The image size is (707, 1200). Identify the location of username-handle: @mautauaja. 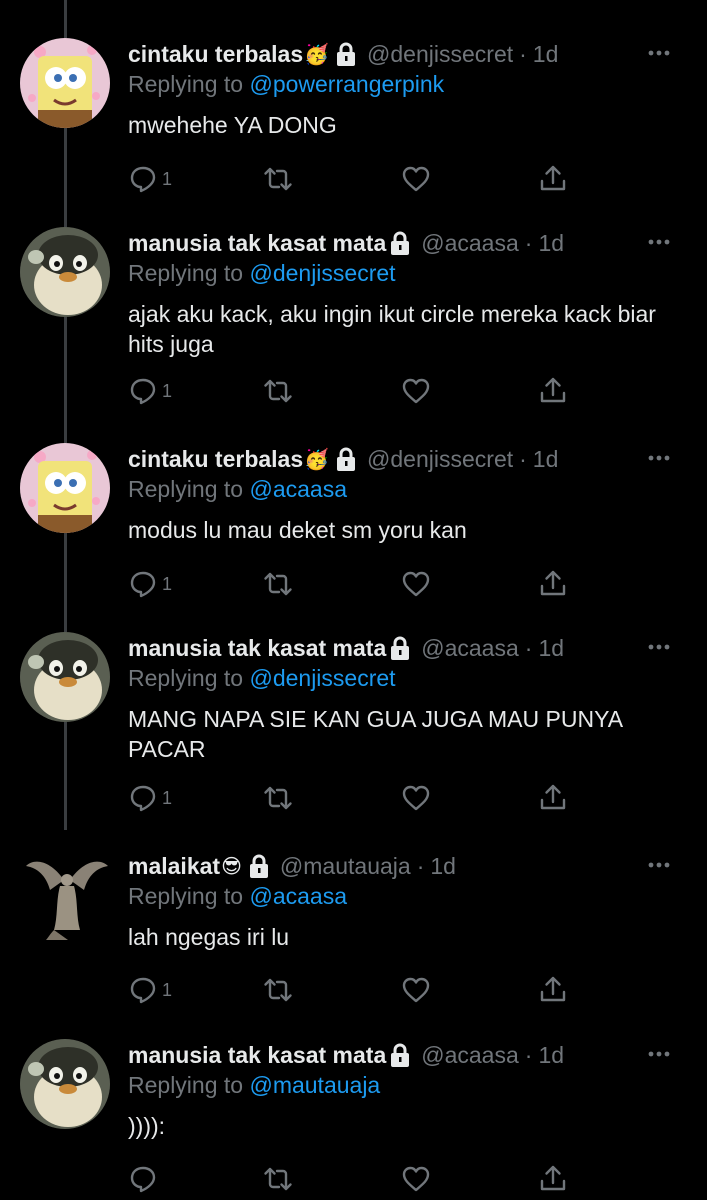
(345, 866).